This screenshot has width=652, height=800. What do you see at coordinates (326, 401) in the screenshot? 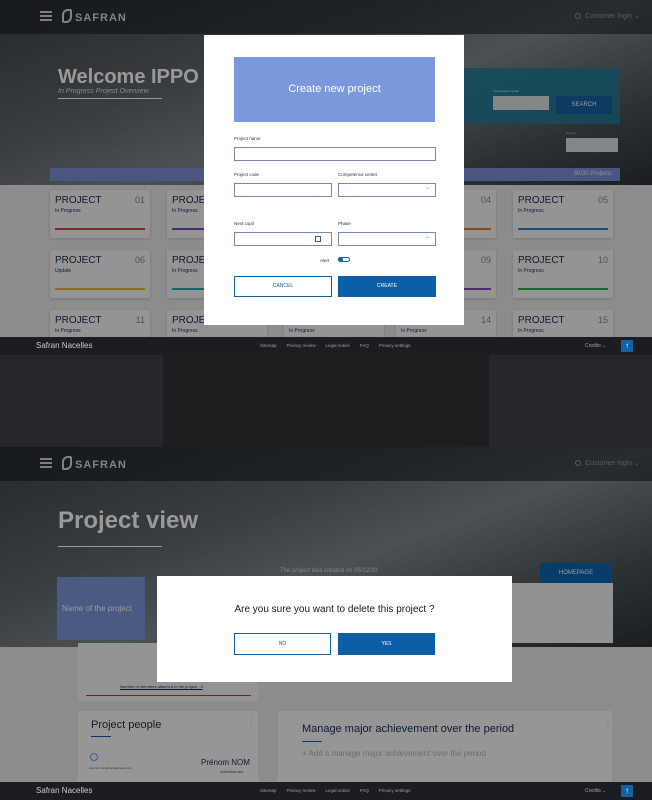
I see `separator` at bounding box center [326, 401].